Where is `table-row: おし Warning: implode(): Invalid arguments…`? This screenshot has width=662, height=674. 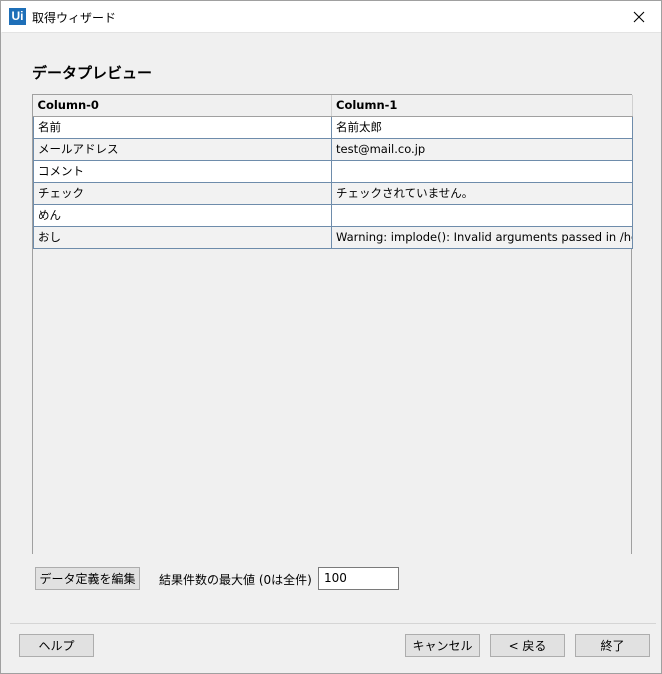
table-row: おし Warning: implode(): Invalid arguments… is located at coordinates (333, 237).